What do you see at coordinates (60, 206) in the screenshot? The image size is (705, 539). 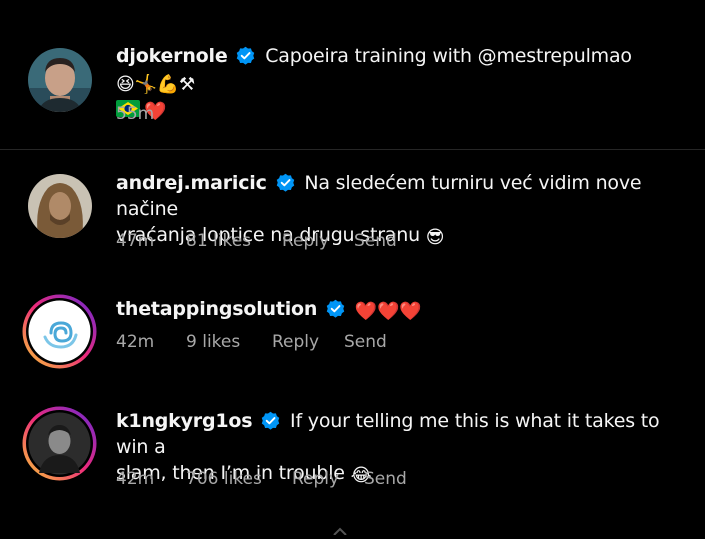 I see `avatar-andrej-maricic` at bounding box center [60, 206].